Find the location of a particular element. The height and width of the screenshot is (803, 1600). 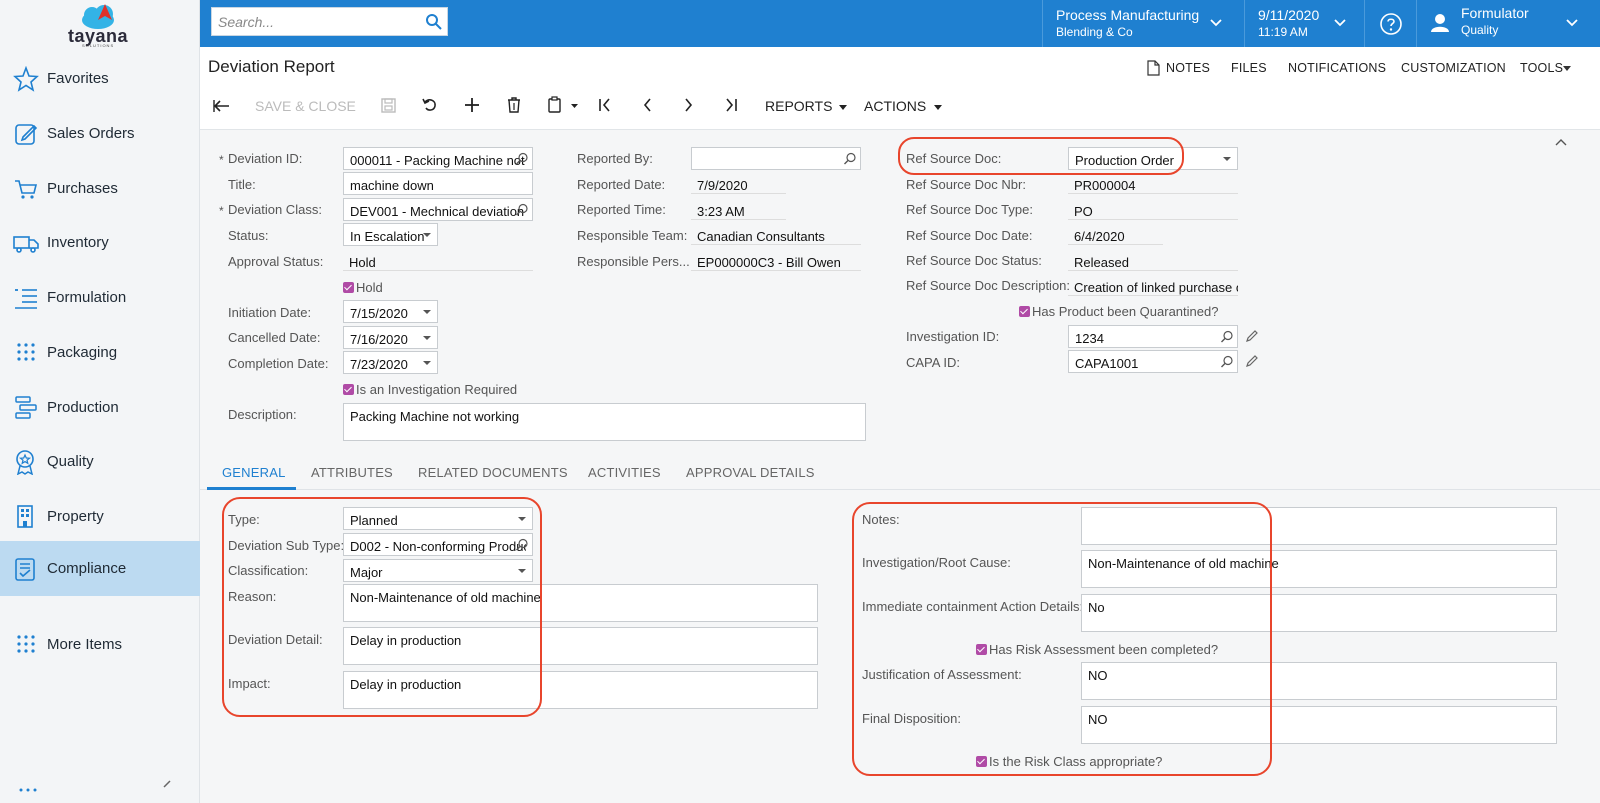

more-icon is located at coordinates (28, 790).